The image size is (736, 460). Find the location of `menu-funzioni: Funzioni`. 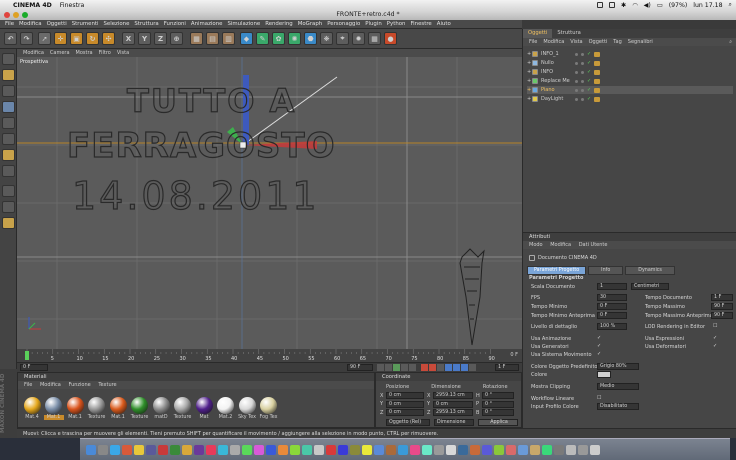

menu-funzioni: Funzioni is located at coordinates (175, 24).